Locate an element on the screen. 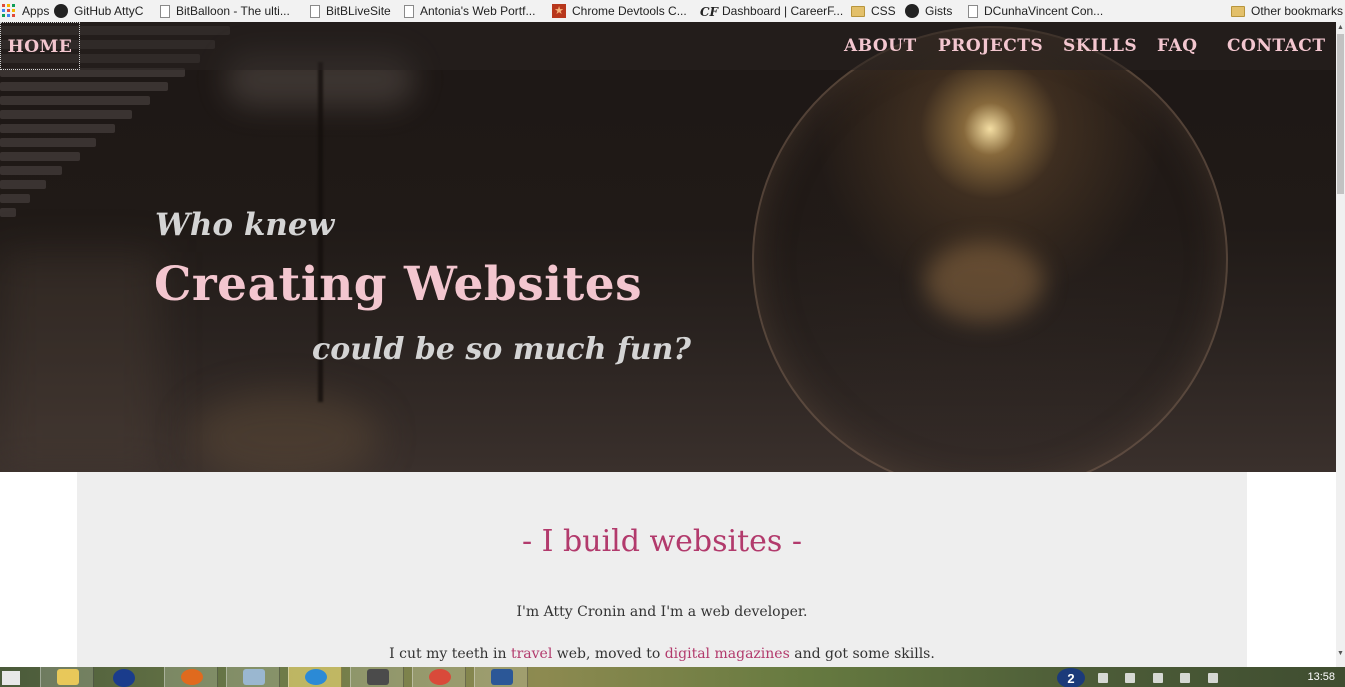 The width and height of the screenshot is (1345, 687). firefox-icon is located at coordinates (192, 677).